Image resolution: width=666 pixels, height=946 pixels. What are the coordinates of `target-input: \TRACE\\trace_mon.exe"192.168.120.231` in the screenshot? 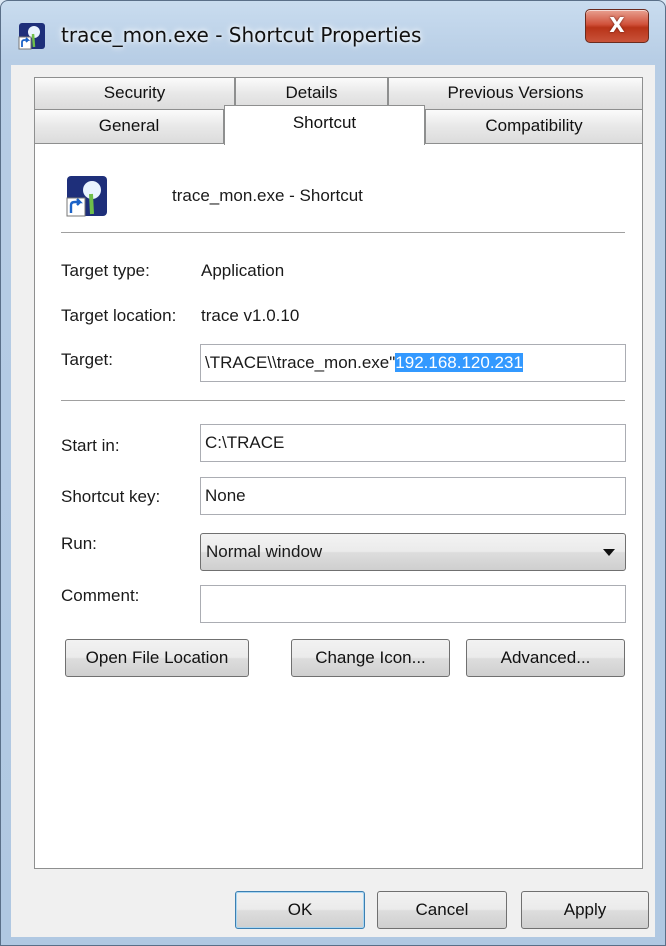 It's located at (413, 363).